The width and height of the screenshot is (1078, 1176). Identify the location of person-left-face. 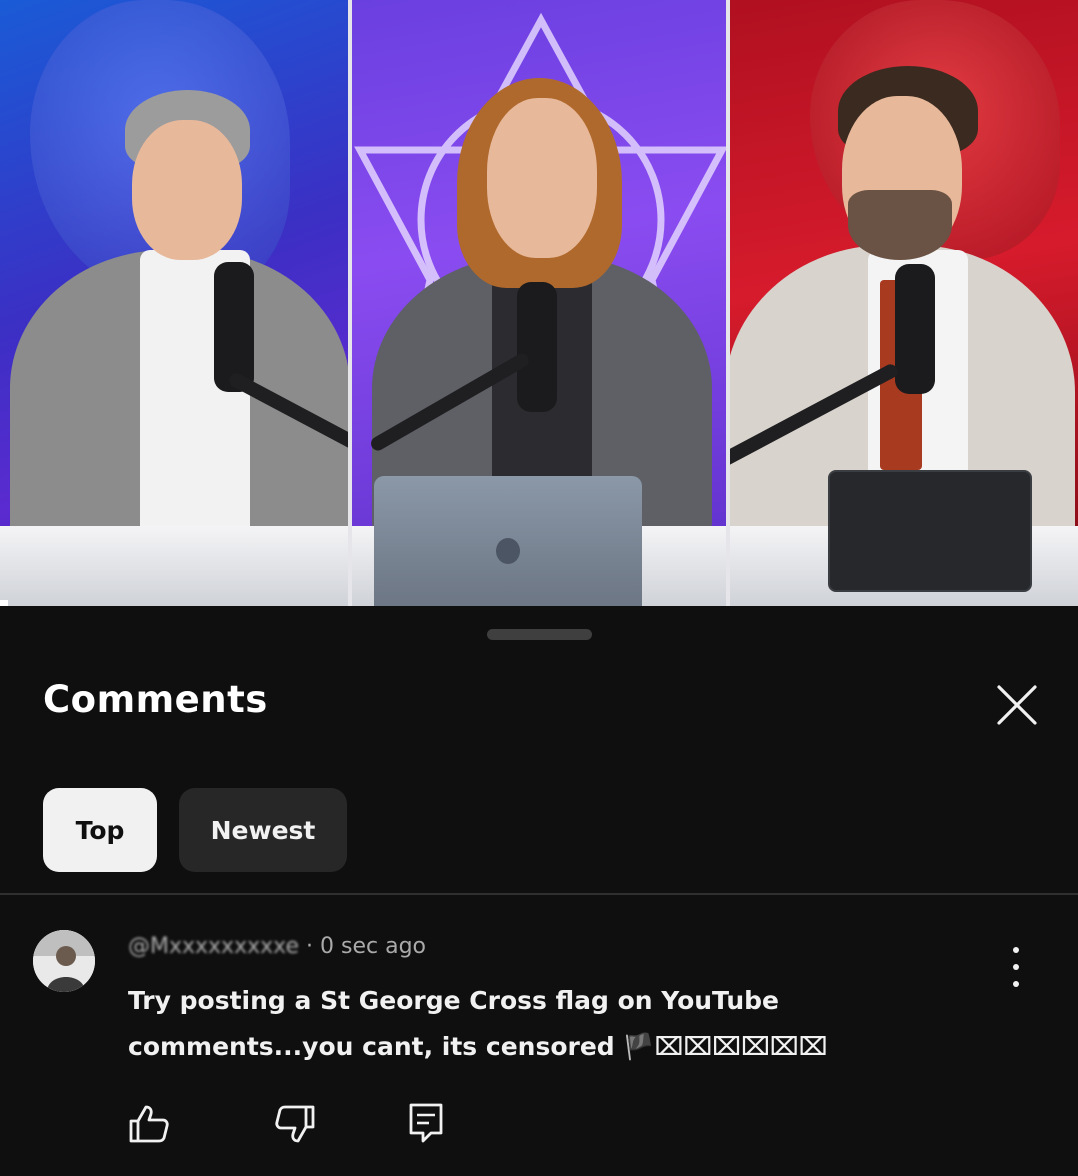
(187, 190).